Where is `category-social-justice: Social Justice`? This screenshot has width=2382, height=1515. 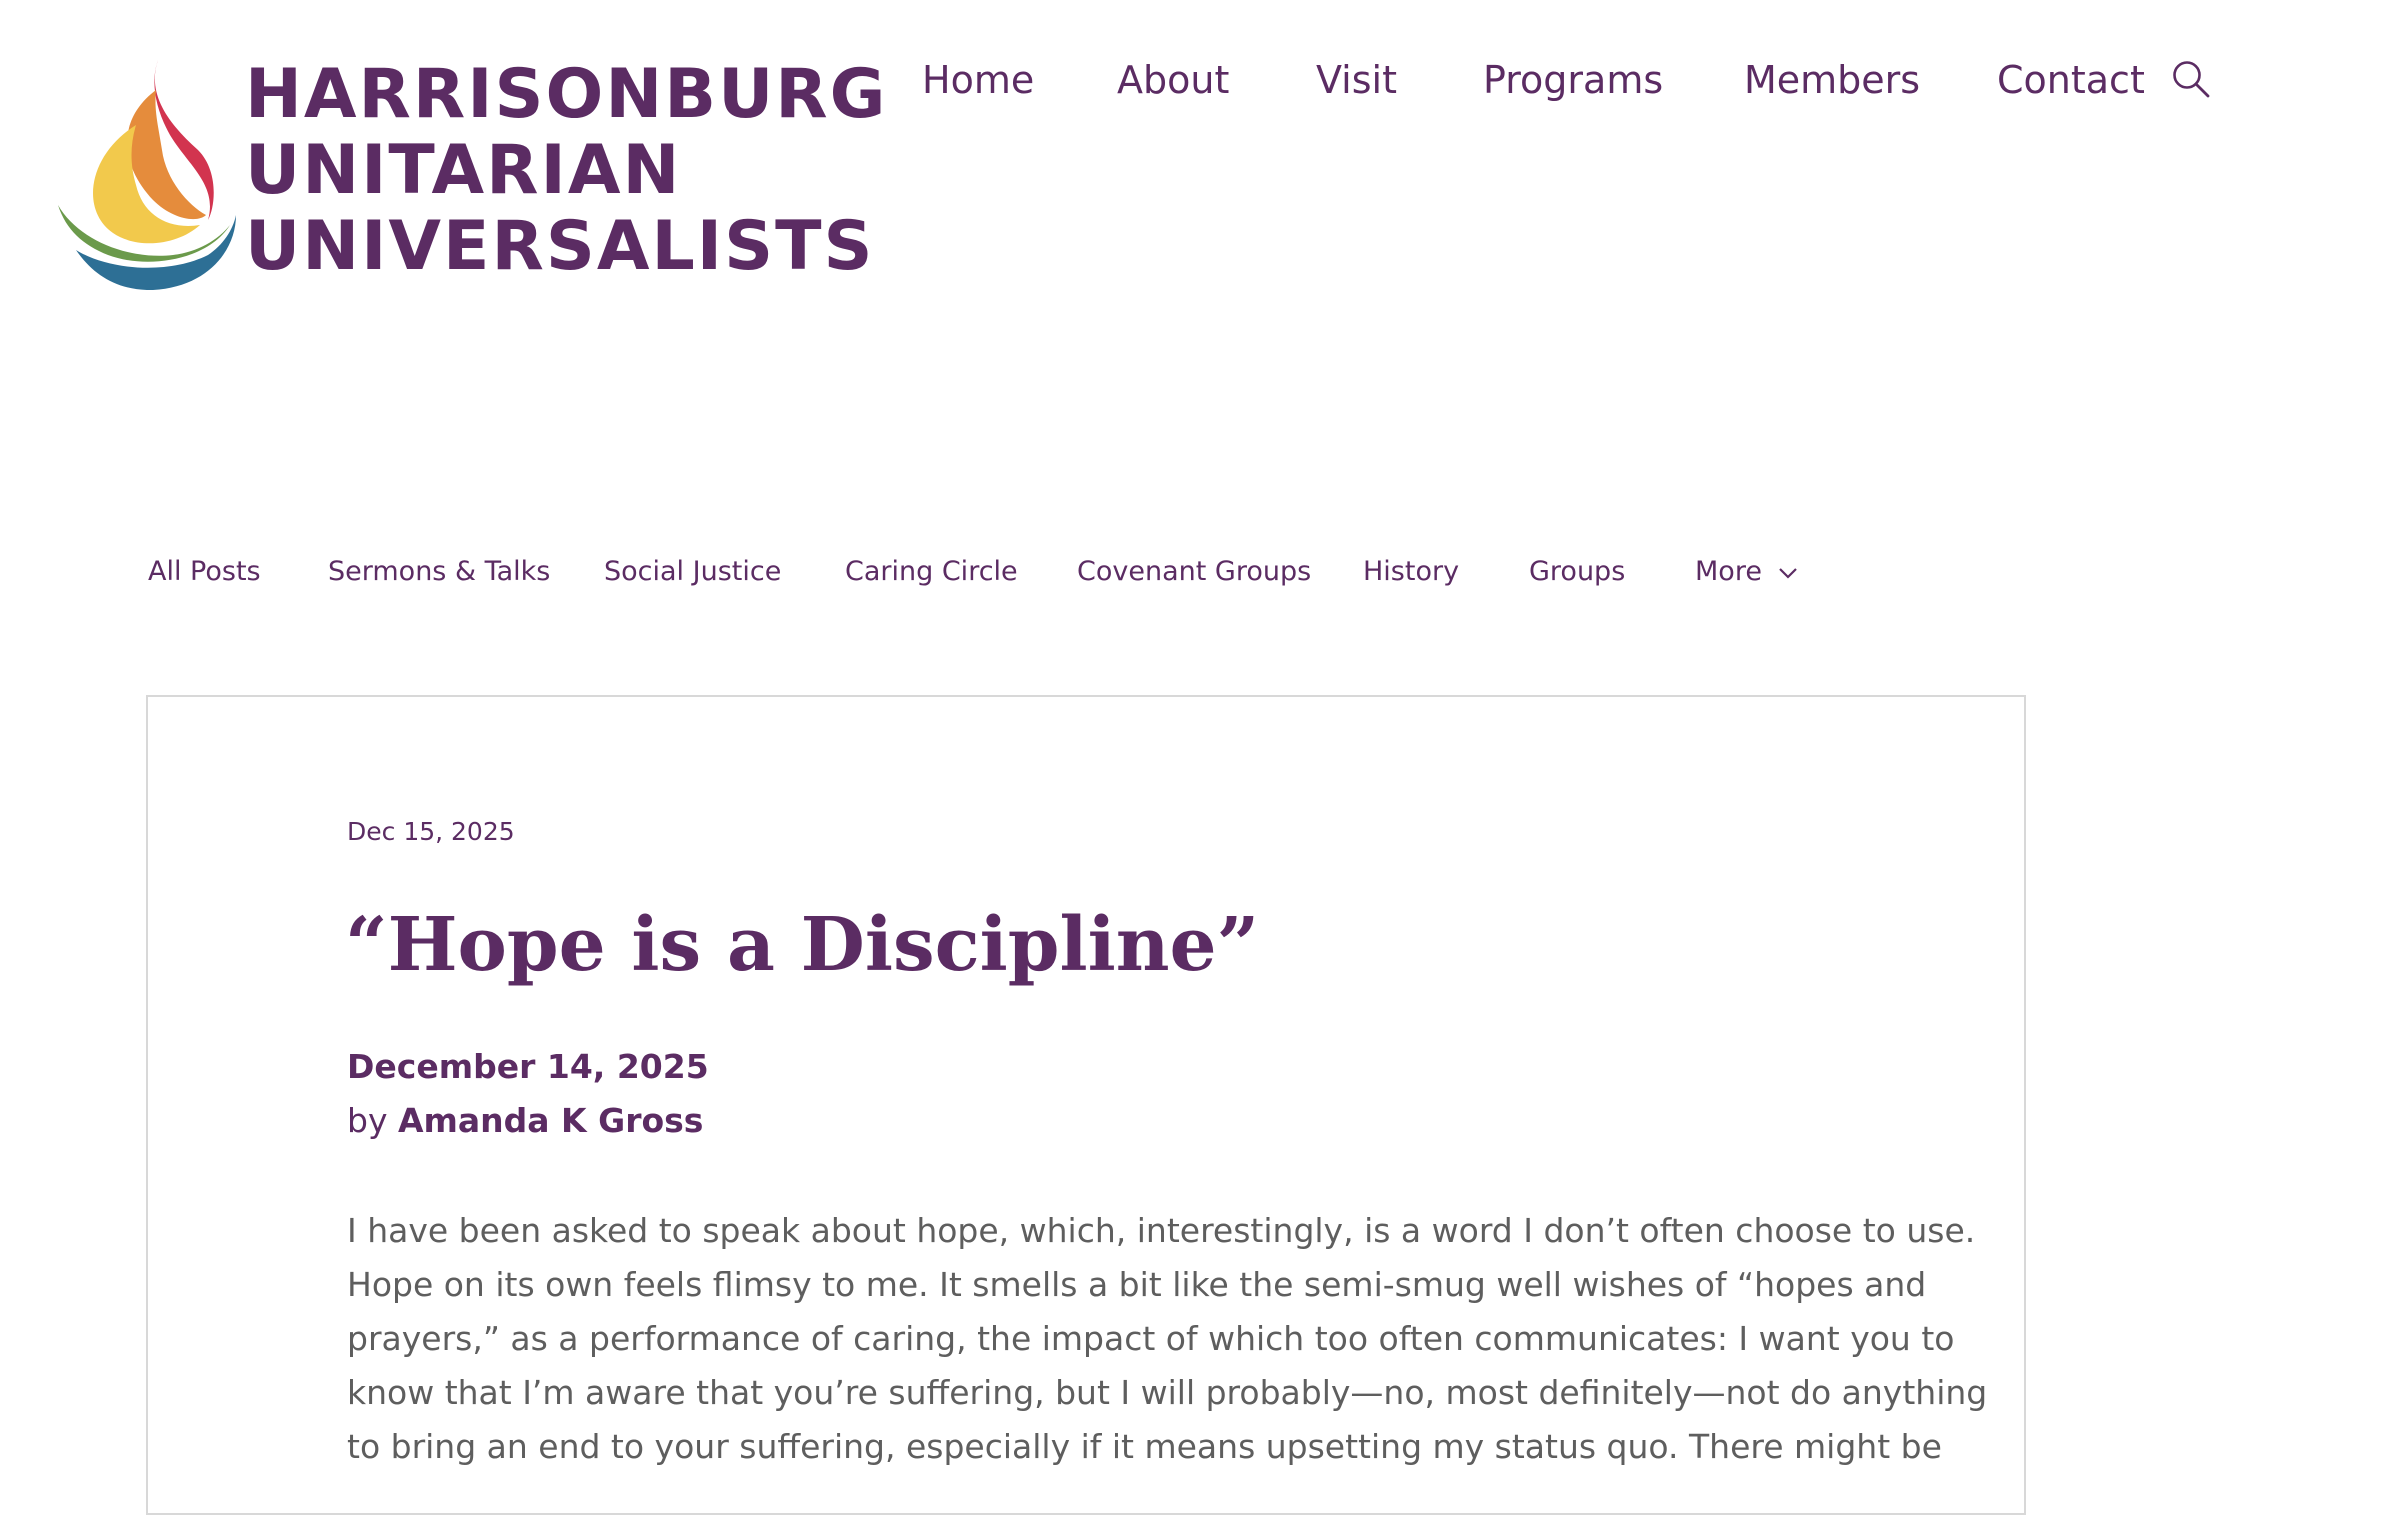 category-social-justice: Social Justice is located at coordinates (692, 572).